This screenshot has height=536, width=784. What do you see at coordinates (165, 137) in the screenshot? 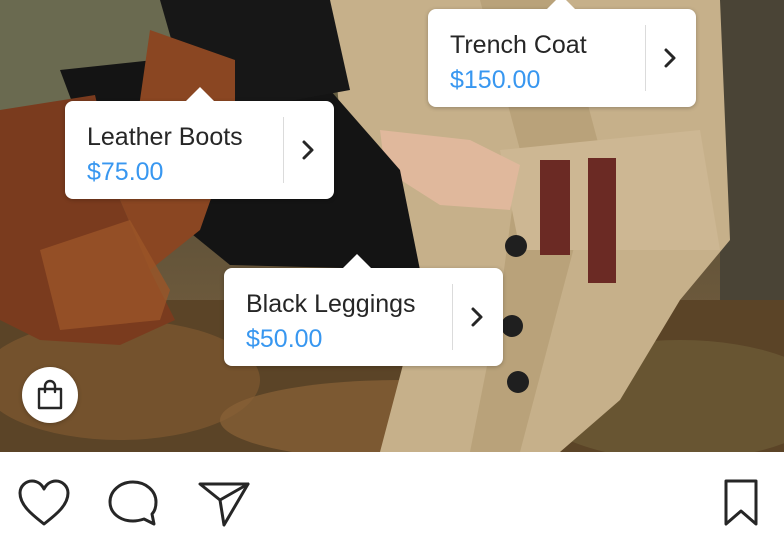
I see `product-name: Leather Boots` at bounding box center [165, 137].